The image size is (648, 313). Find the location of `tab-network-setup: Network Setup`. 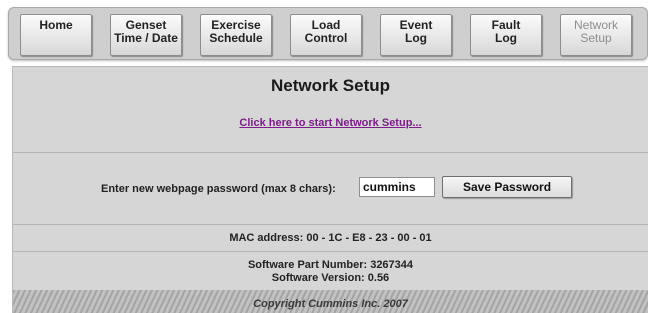

tab-network-setup: Network Setup is located at coordinates (596, 35).